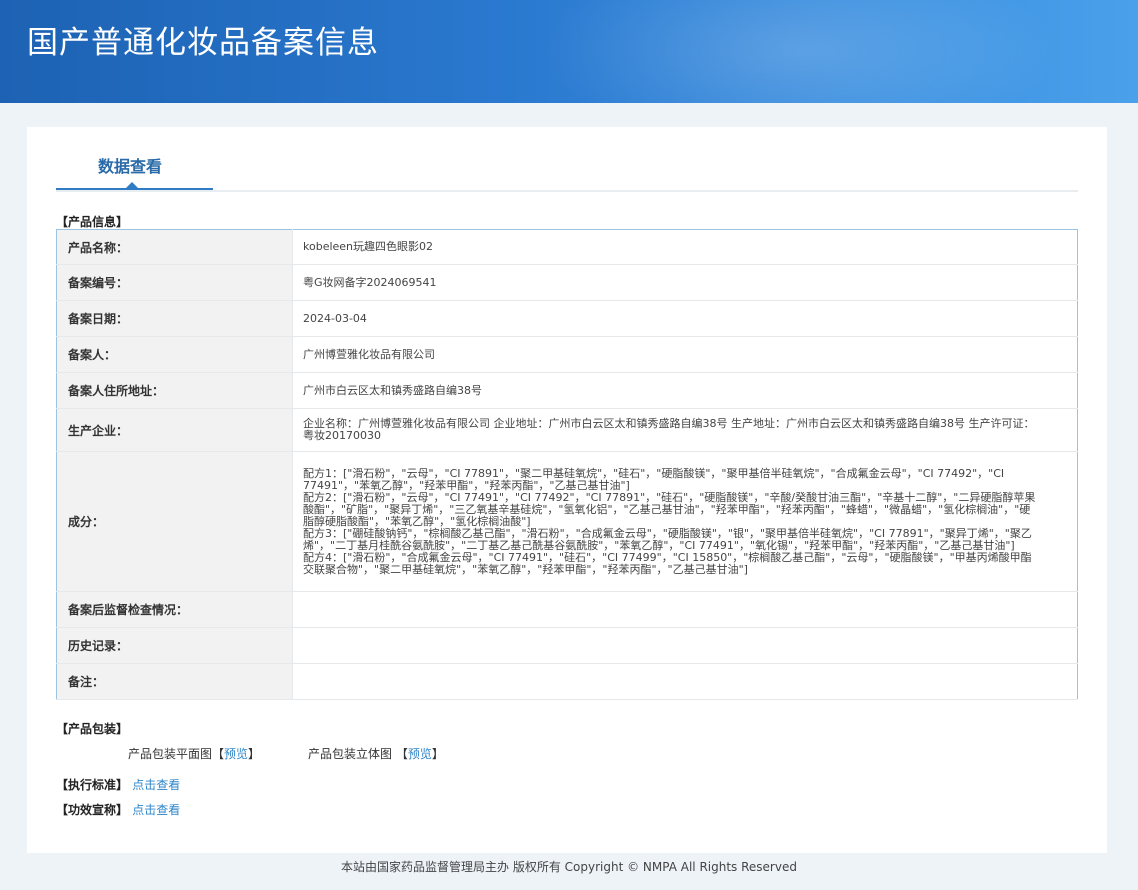 The height and width of the screenshot is (890, 1138). Describe the element at coordinates (174, 247) in the screenshot. I see `info-row-label: 产品名称：` at that location.